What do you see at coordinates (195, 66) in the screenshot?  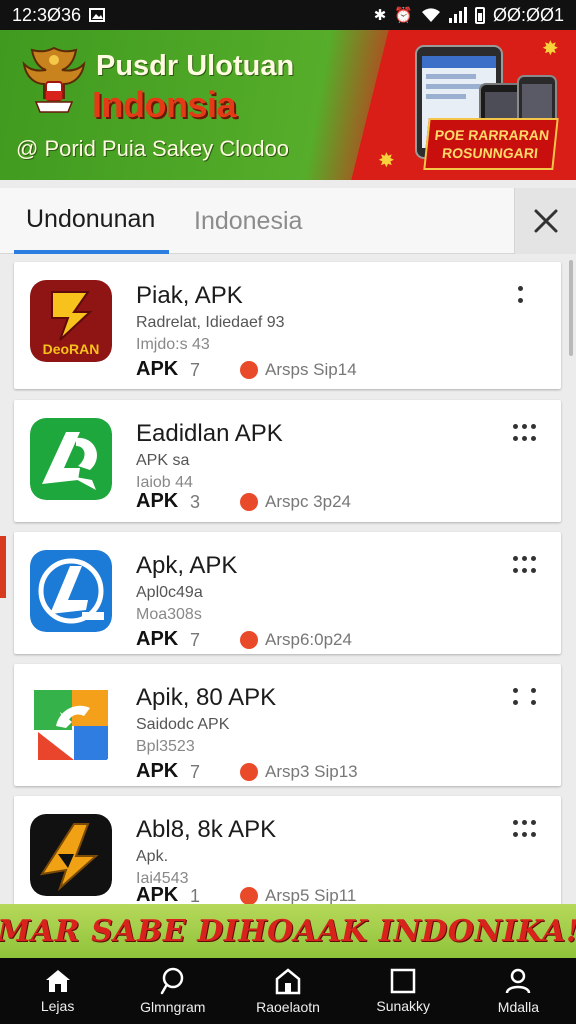 I see `banner-title: Pusdr Ulotuan` at bounding box center [195, 66].